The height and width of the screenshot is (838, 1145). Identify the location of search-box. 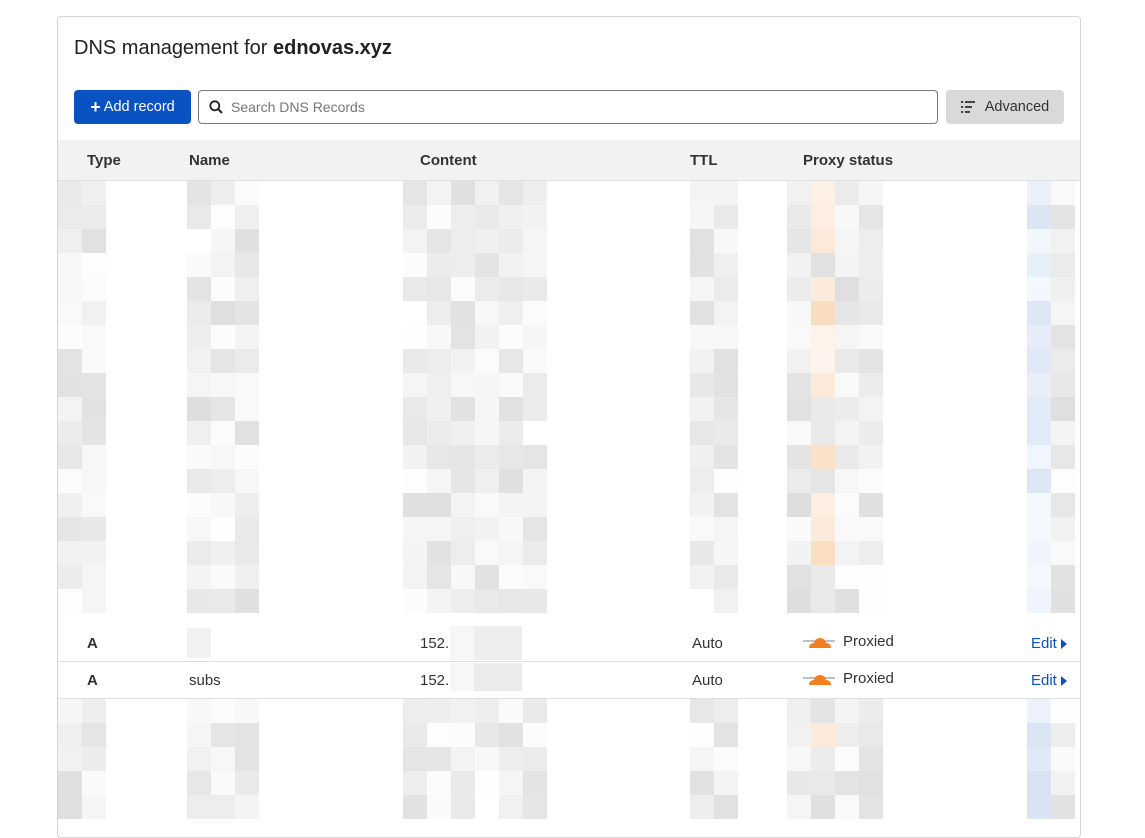
(568, 107).